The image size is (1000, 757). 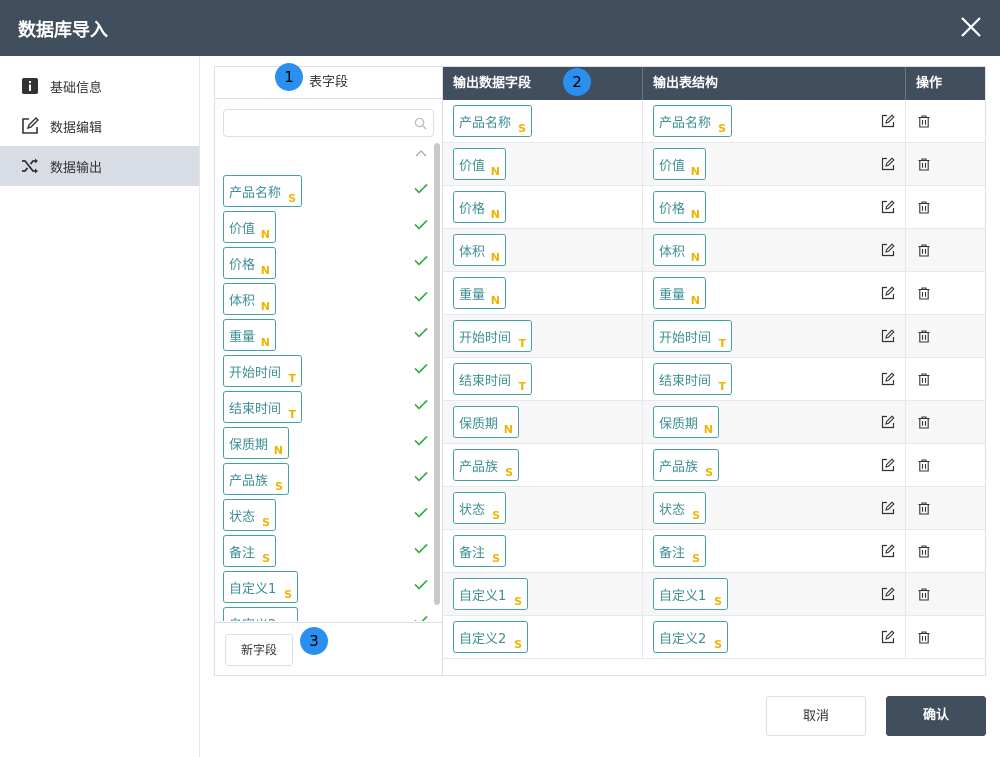 I want to click on output-field-tag: 产品名称 S, so click(x=492, y=121).